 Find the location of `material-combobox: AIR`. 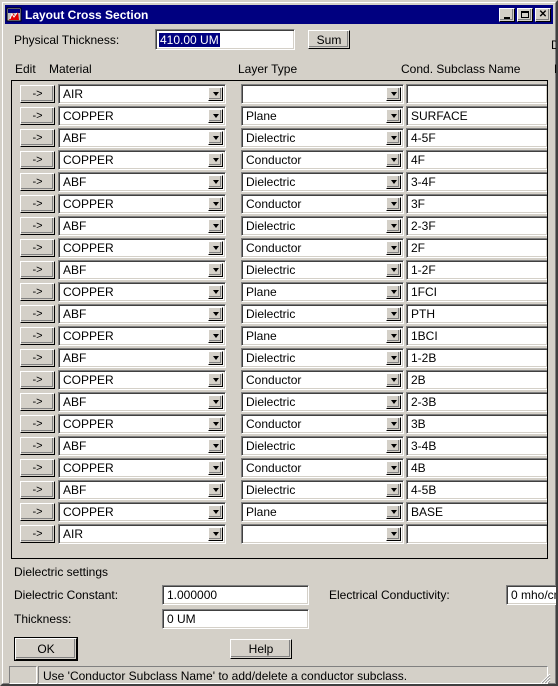

material-combobox: AIR is located at coordinates (142, 94).